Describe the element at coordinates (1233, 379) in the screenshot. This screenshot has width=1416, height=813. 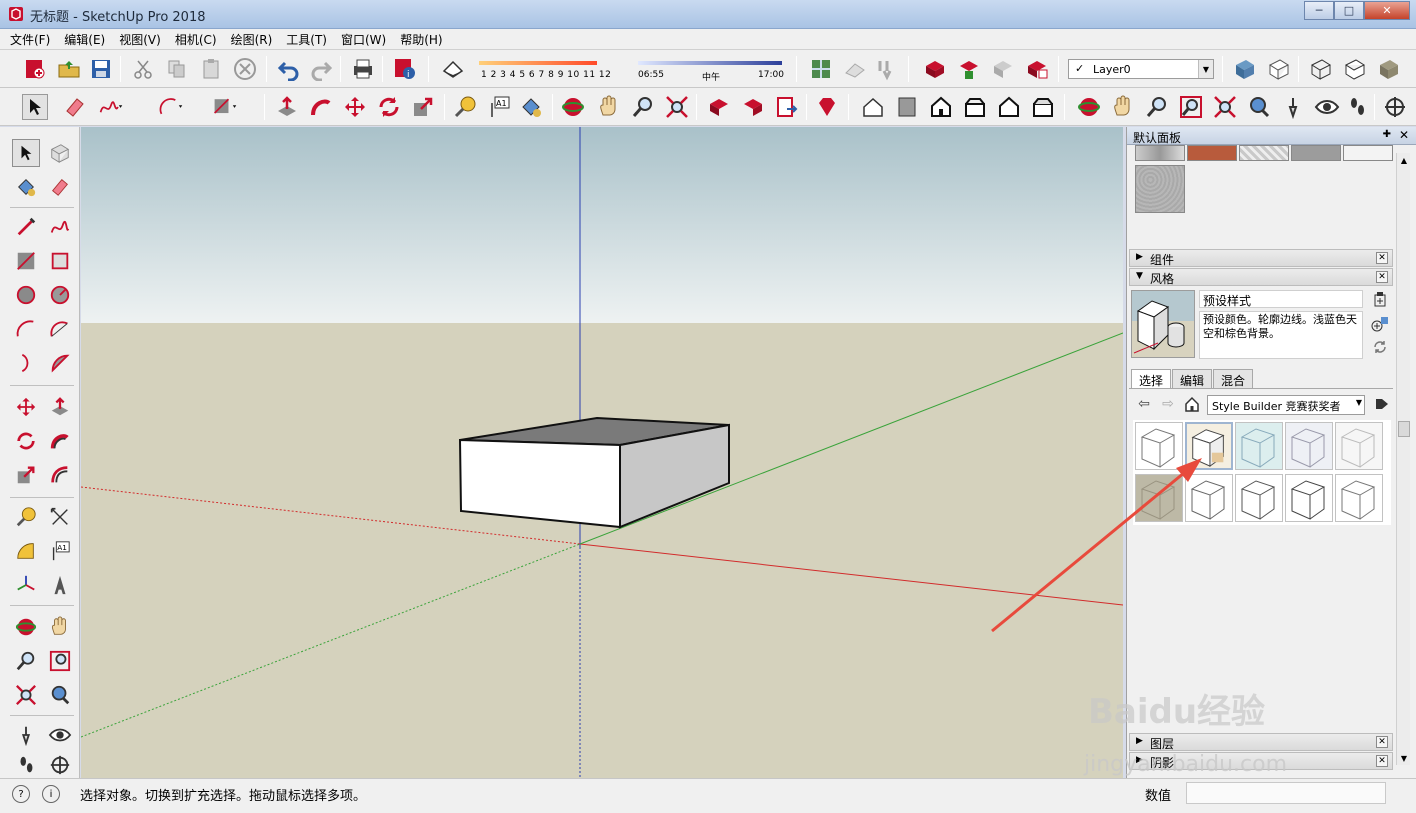
I see `tab-mix: 混合` at that location.